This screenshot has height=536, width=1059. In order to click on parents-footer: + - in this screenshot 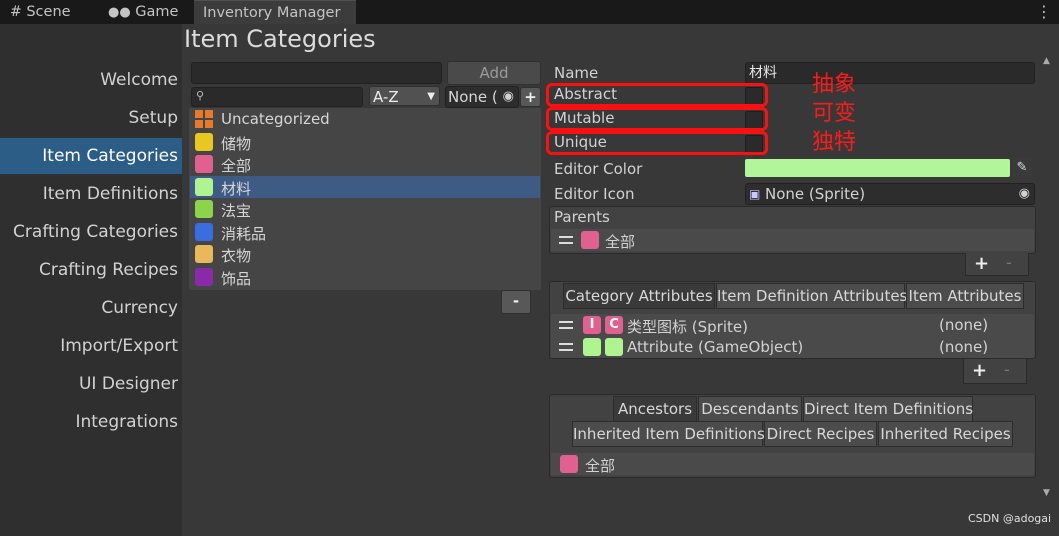, I will do `click(997, 264)`.